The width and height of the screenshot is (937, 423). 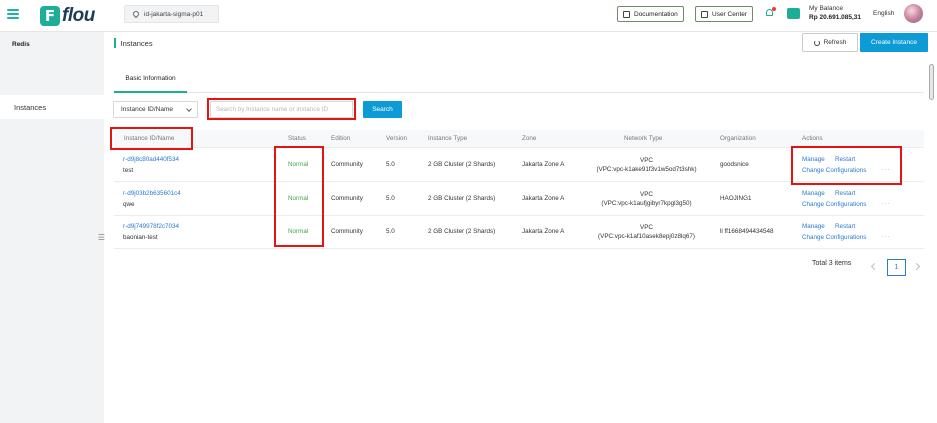 What do you see at coordinates (140, 237) in the screenshot?
I see `instance-name: baonian-test` at bounding box center [140, 237].